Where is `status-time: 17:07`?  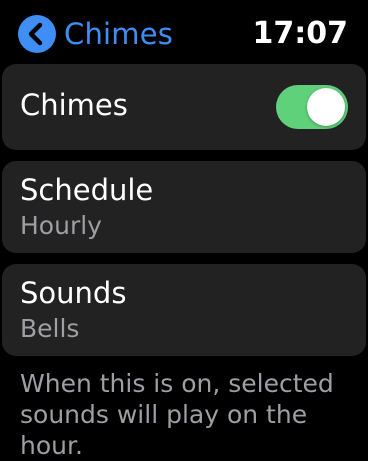
status-time: 17:07 is located at coordinates (300, 33).